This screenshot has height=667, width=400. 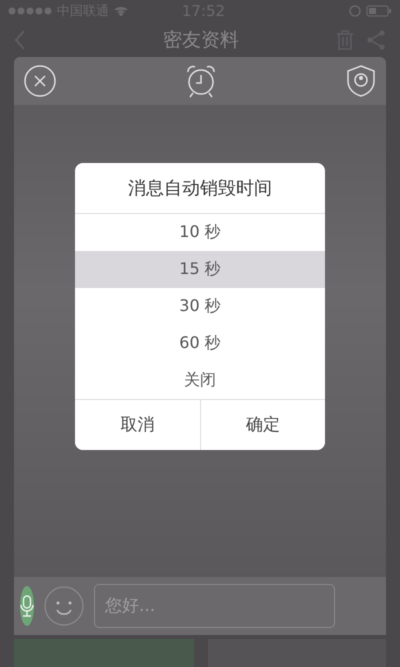 What do you see at coordinates (200, 380) in the screenshot?
I see `picker-option: 关闭` at bounding box center [200, 380].